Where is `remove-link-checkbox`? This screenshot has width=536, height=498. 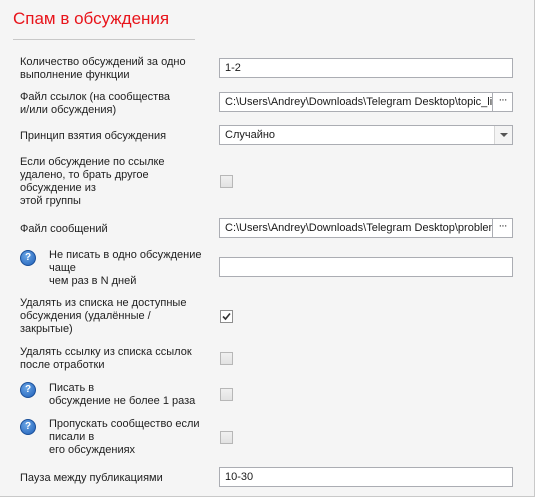 remove-link-checkbox is located at coordinates (226, 358).